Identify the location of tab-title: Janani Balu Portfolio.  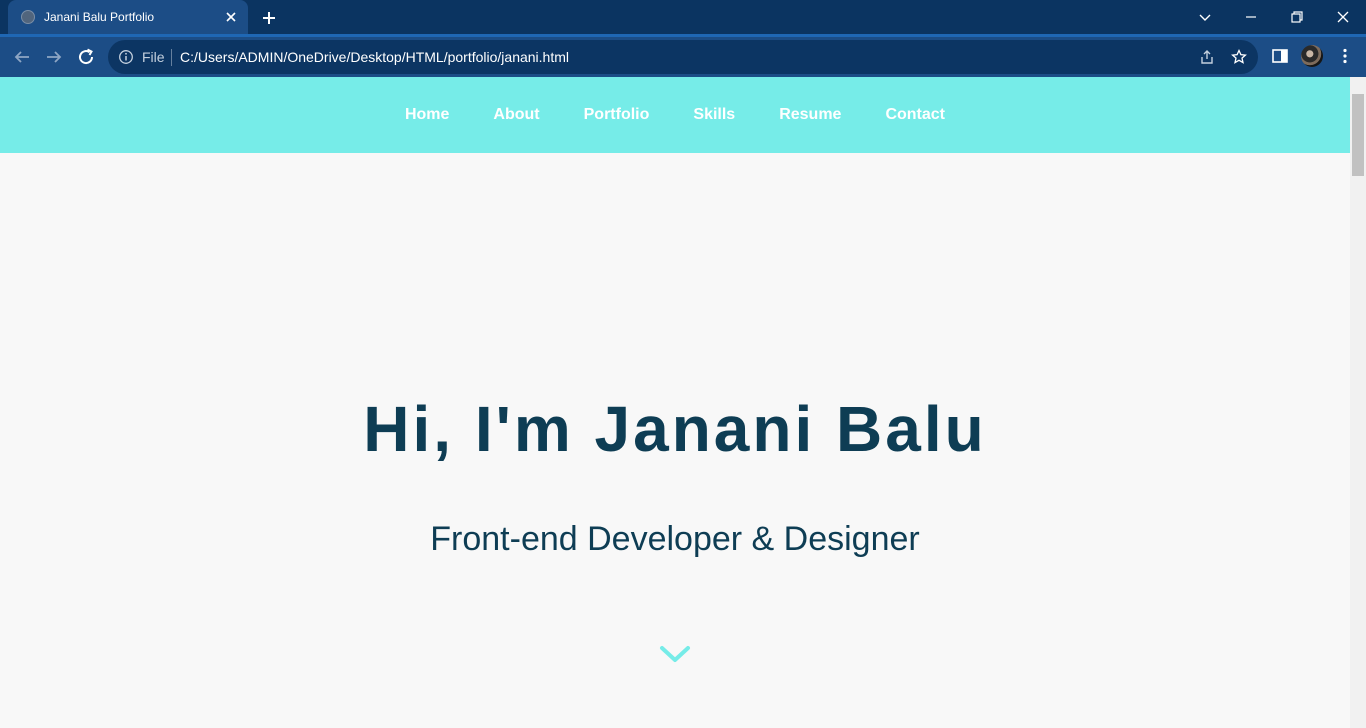
(99, 17).